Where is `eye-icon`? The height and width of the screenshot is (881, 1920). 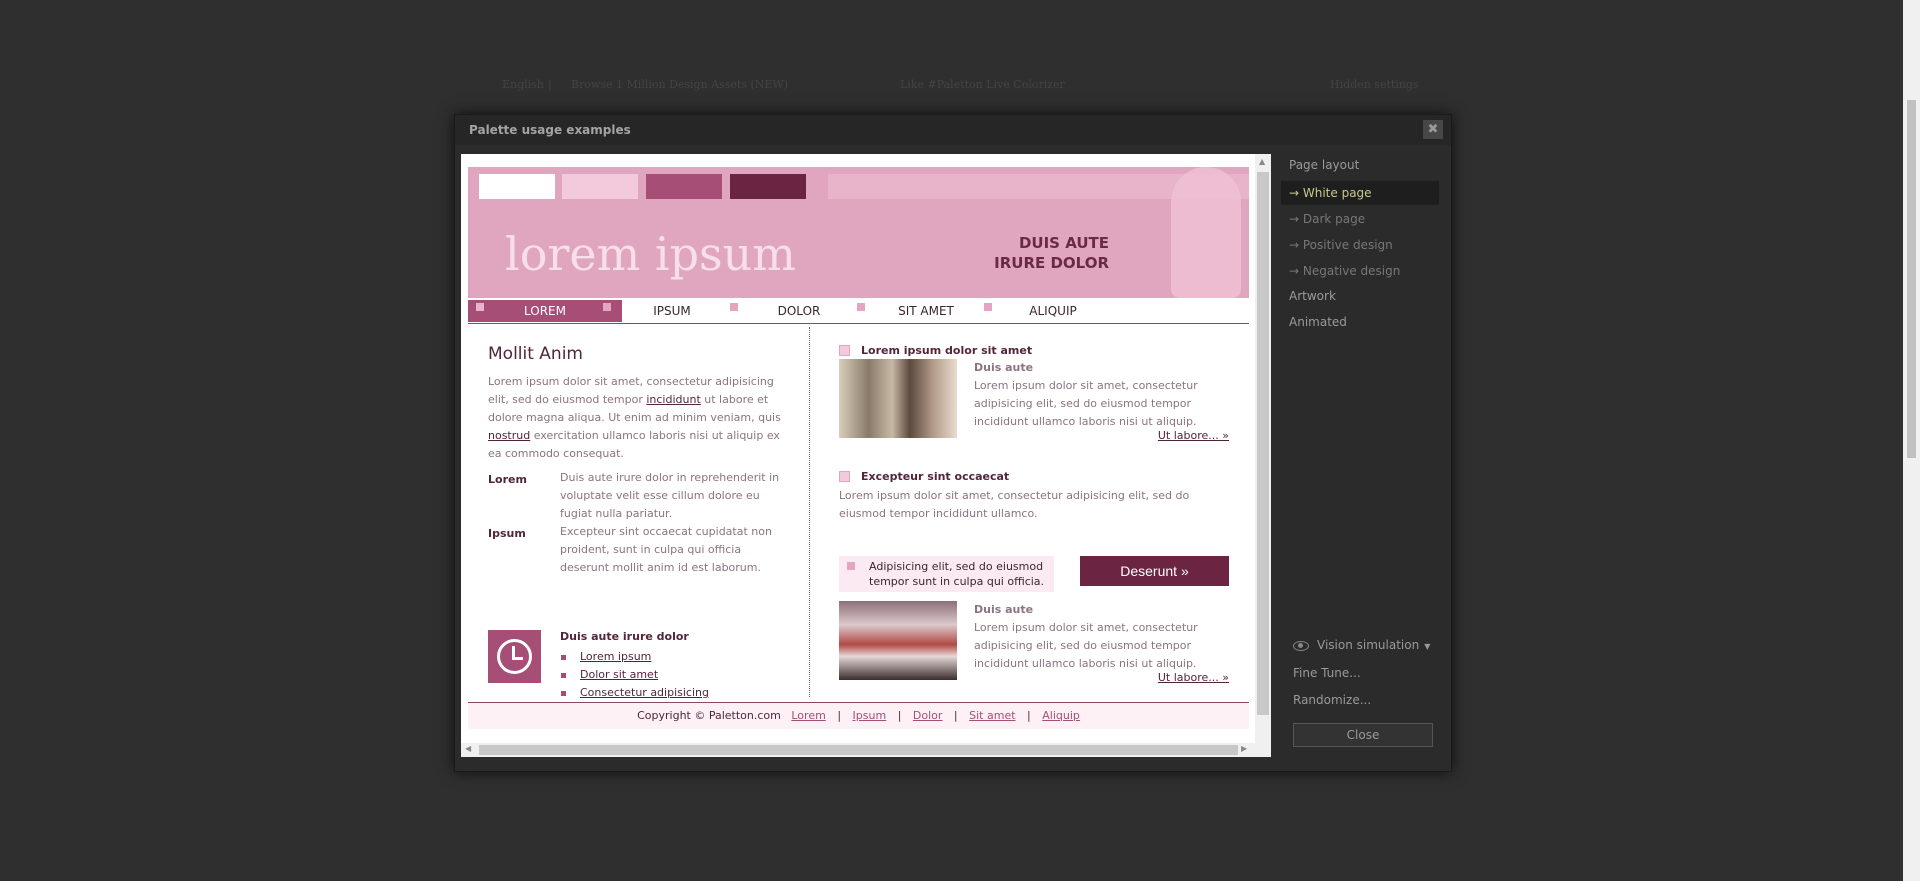
eye-icon is located at coordinates (1301, 645).